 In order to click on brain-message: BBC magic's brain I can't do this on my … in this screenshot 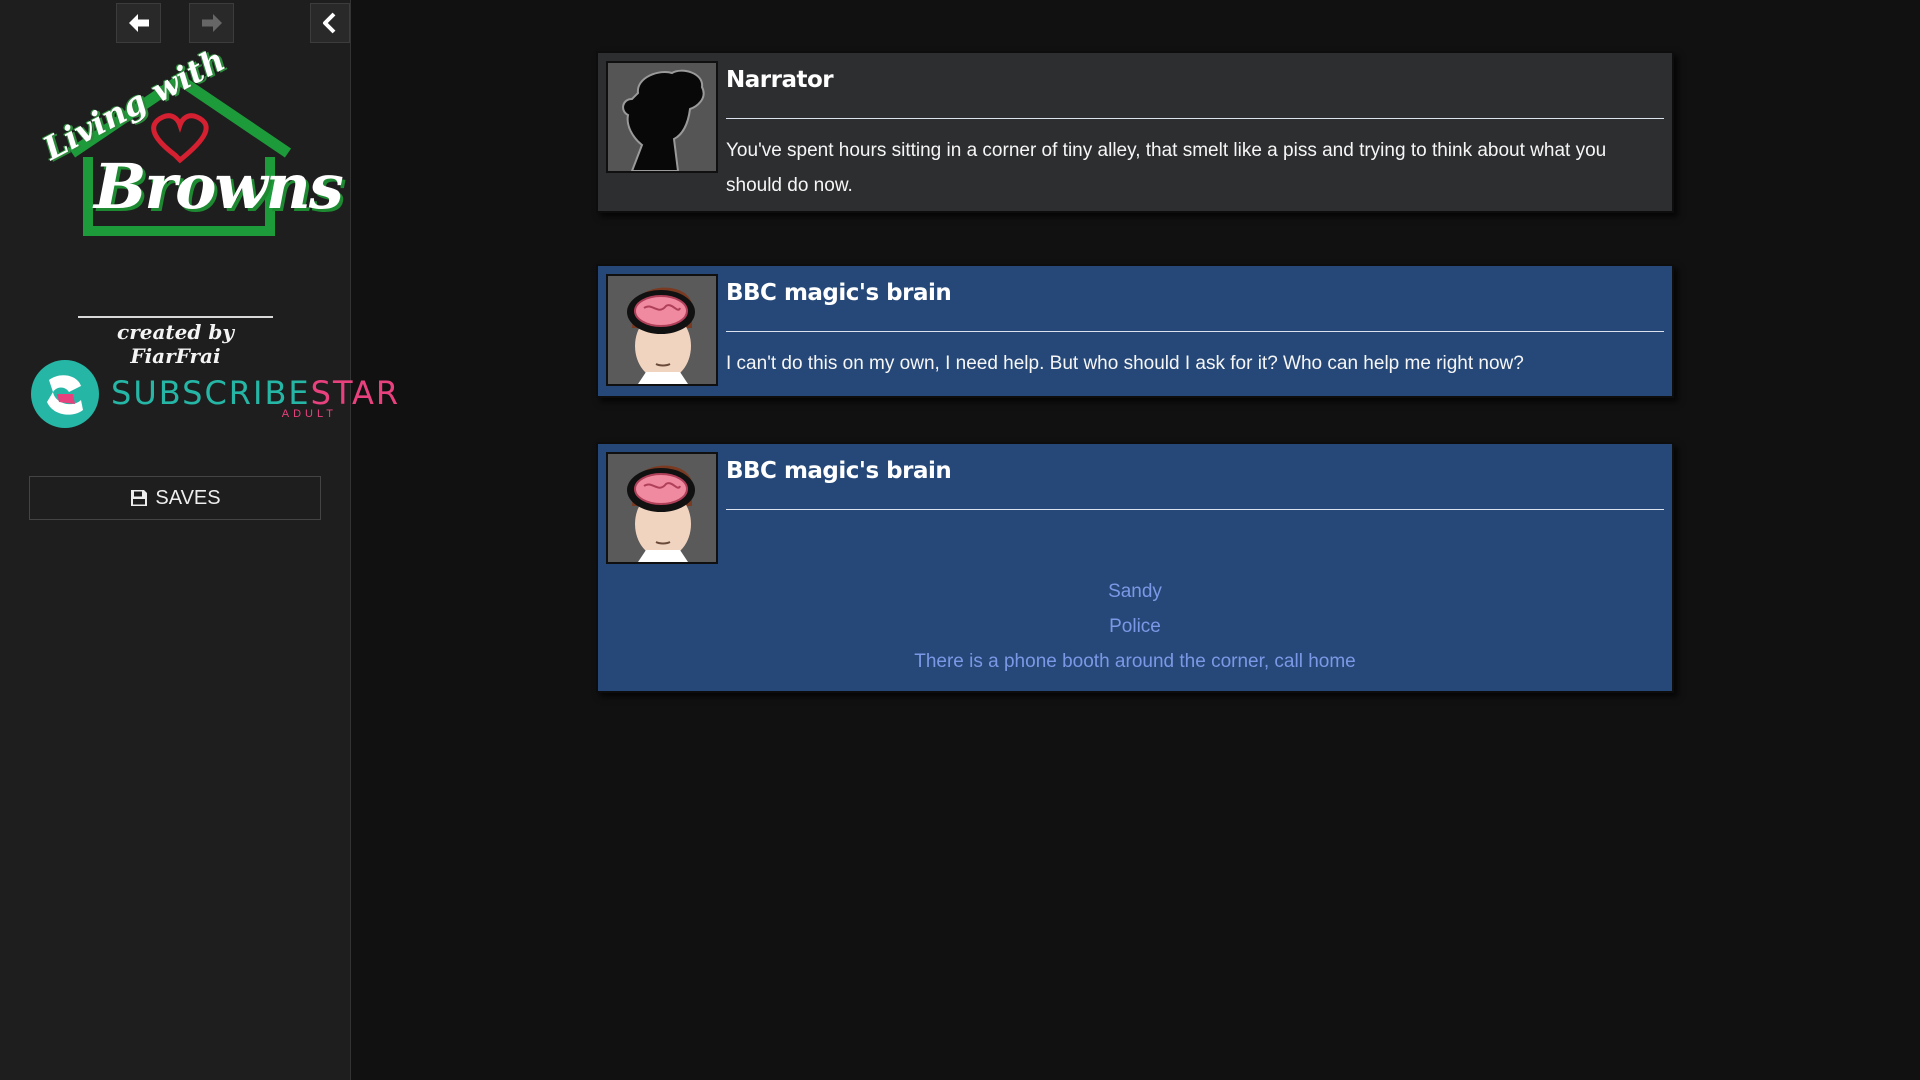, I will do `click(1135, 331)`.